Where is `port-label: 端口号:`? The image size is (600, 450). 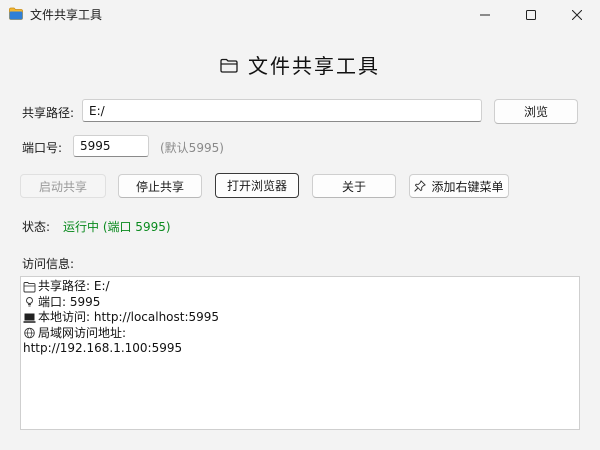 port-label: 端口号: is located at coordinates (42, 148).